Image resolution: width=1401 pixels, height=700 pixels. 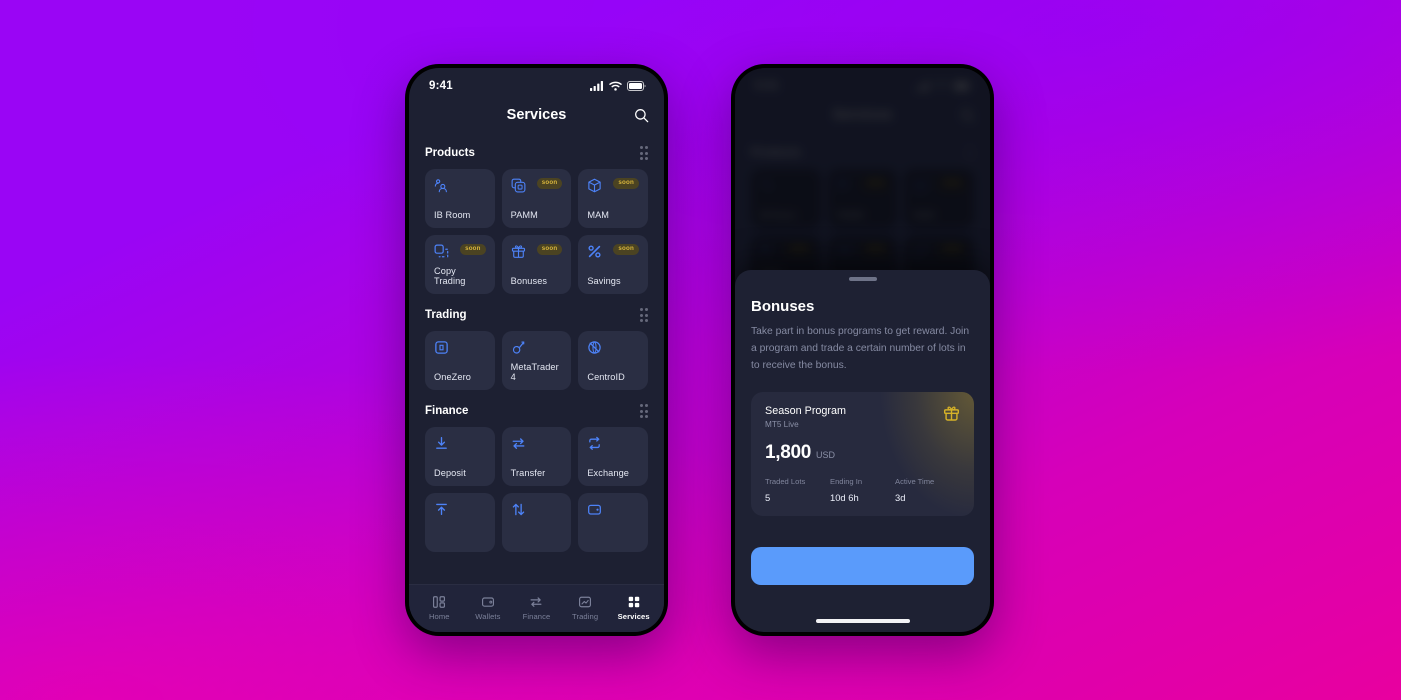 What do you see at coordinates (452, 215) in the screenshot?
I see `tile-label: IB Room` at bounding box center [452, 215].